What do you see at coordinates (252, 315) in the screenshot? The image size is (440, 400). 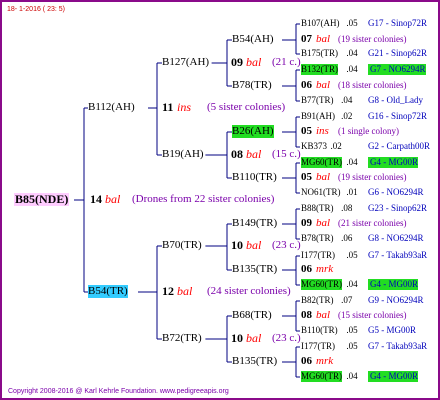 I see `g3-colony: B68(TR)` at bounding box center [252, 315].